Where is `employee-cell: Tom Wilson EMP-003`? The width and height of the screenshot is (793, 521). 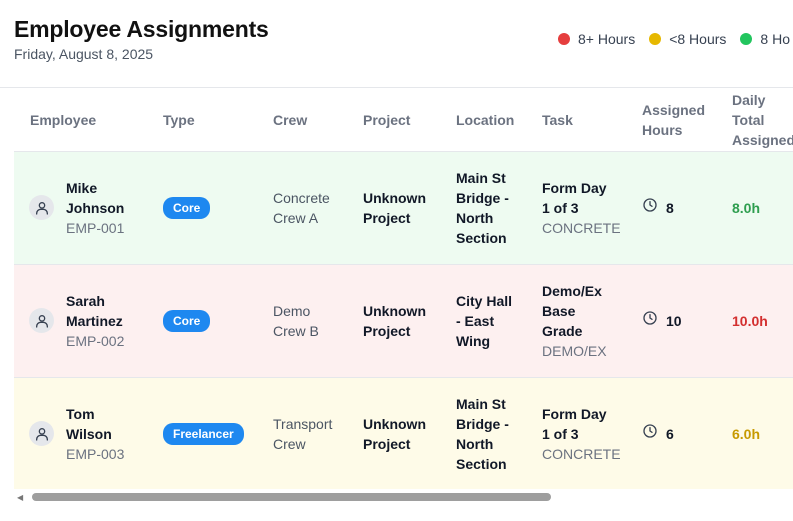
employee-cell: Tom Wilson EMP-003 is located at coordinates (88, 433).